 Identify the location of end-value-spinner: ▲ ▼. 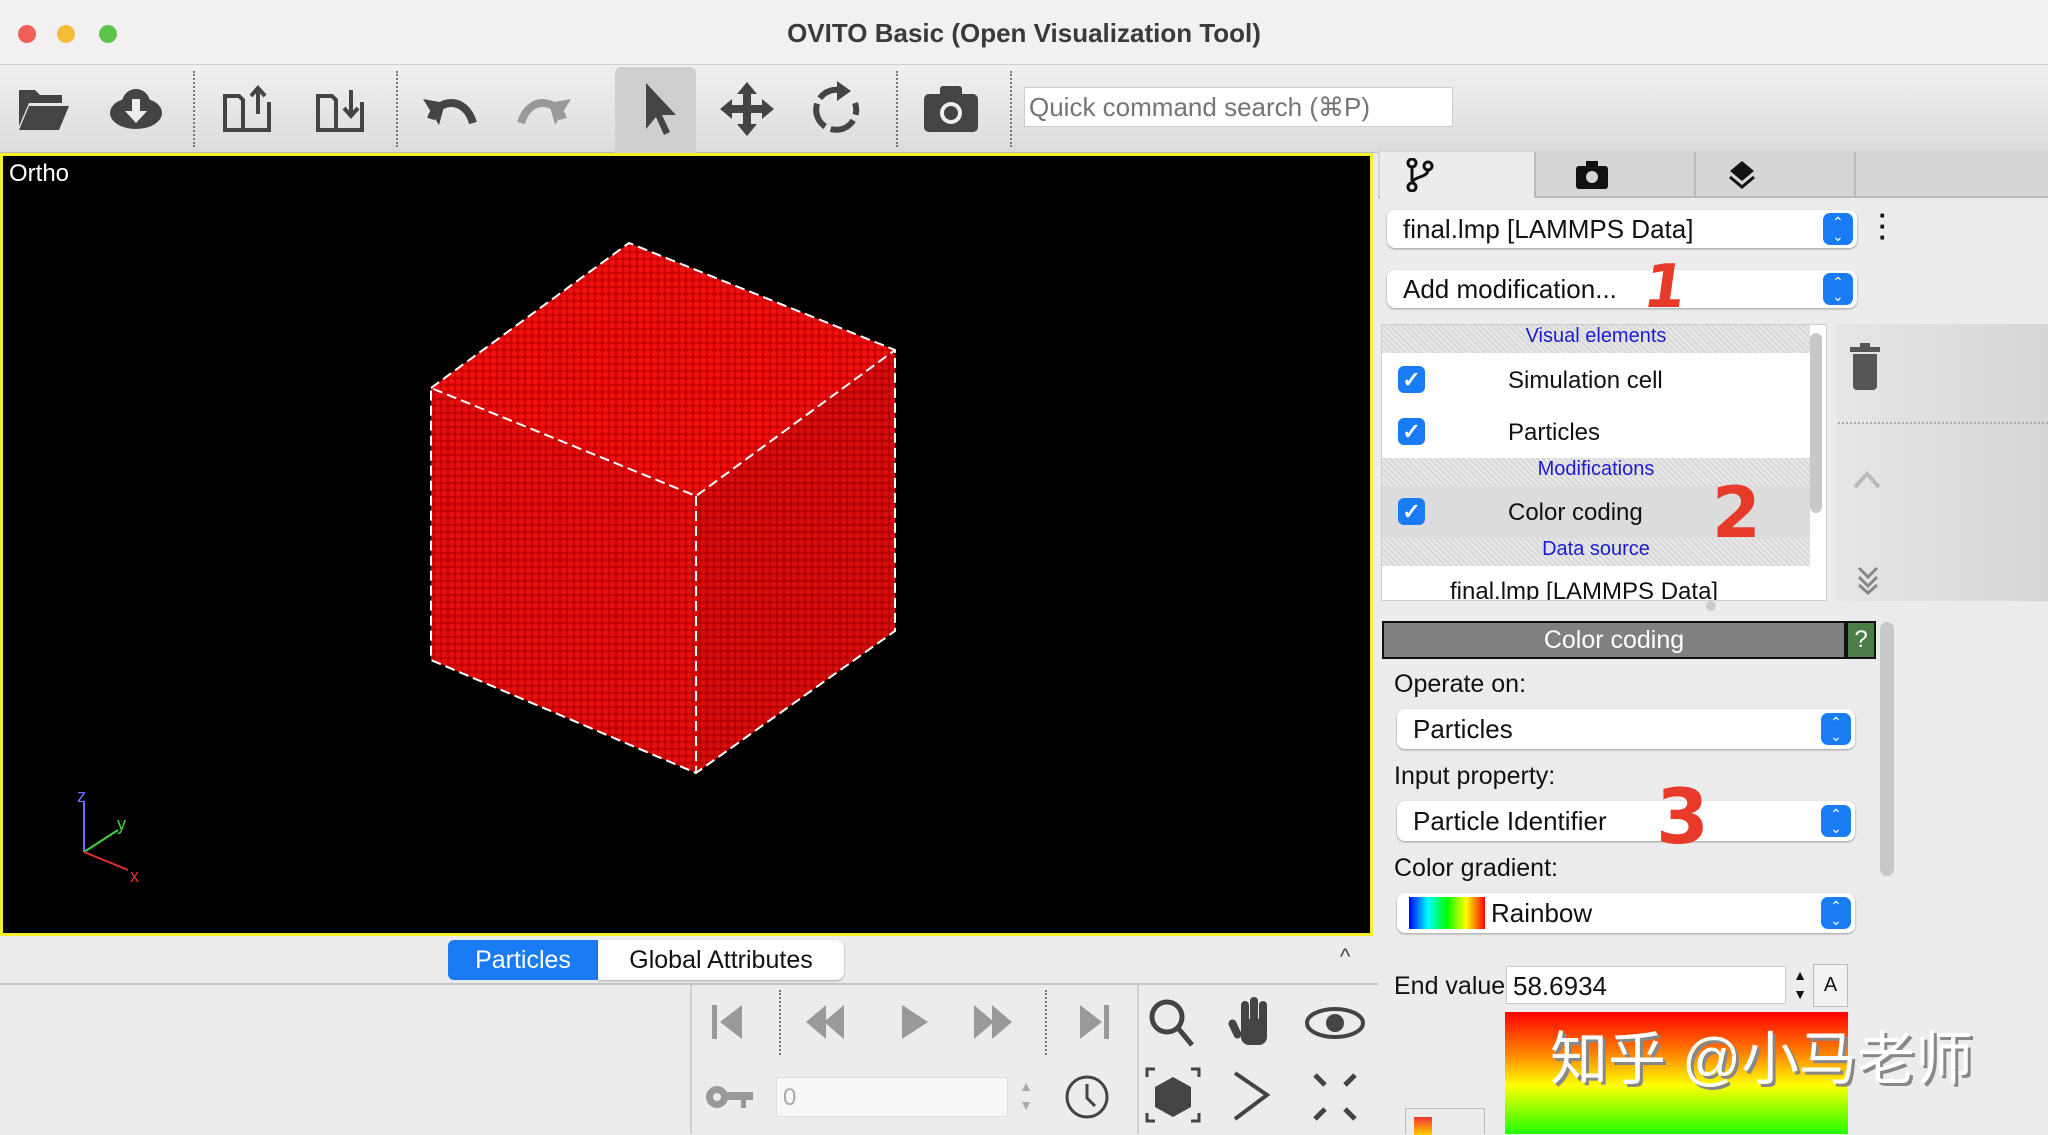
(1800, 985).